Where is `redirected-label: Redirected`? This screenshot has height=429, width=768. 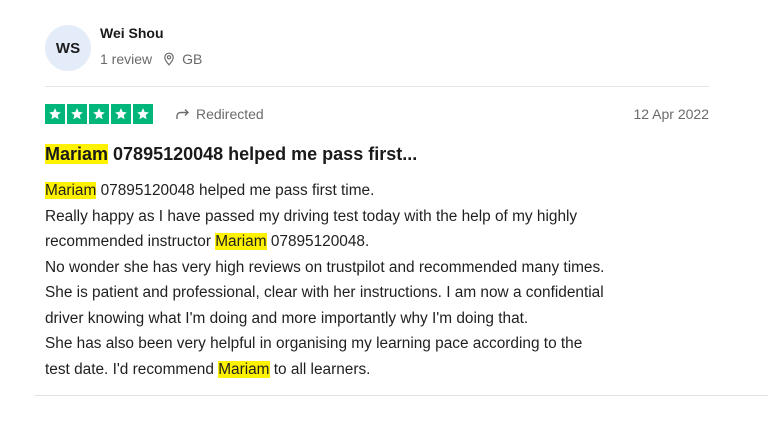
redirected-label: Redirected is located at coordinates (219, 114).